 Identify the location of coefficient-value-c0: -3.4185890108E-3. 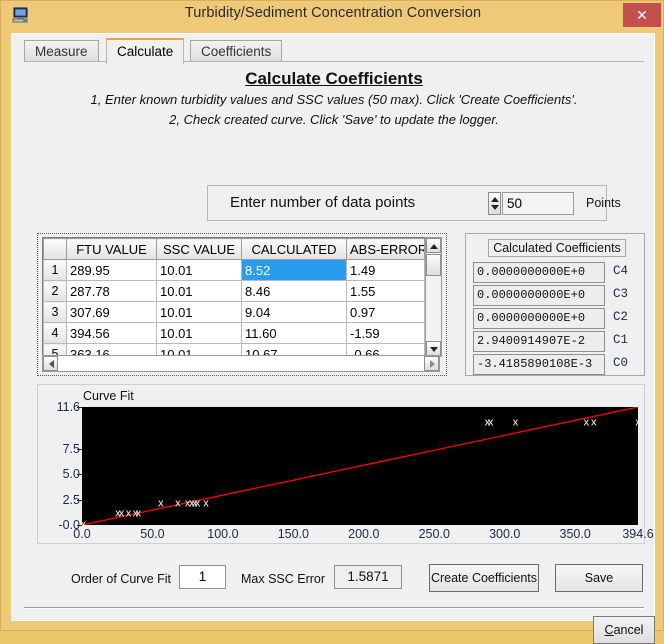
(539, 364).